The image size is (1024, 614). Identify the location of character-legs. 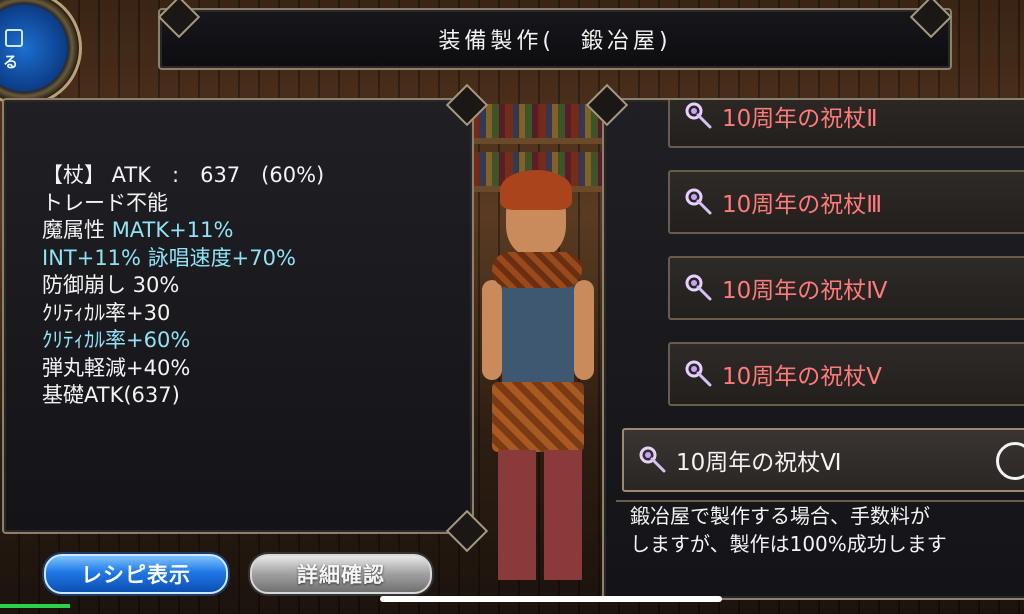
(540, 515).